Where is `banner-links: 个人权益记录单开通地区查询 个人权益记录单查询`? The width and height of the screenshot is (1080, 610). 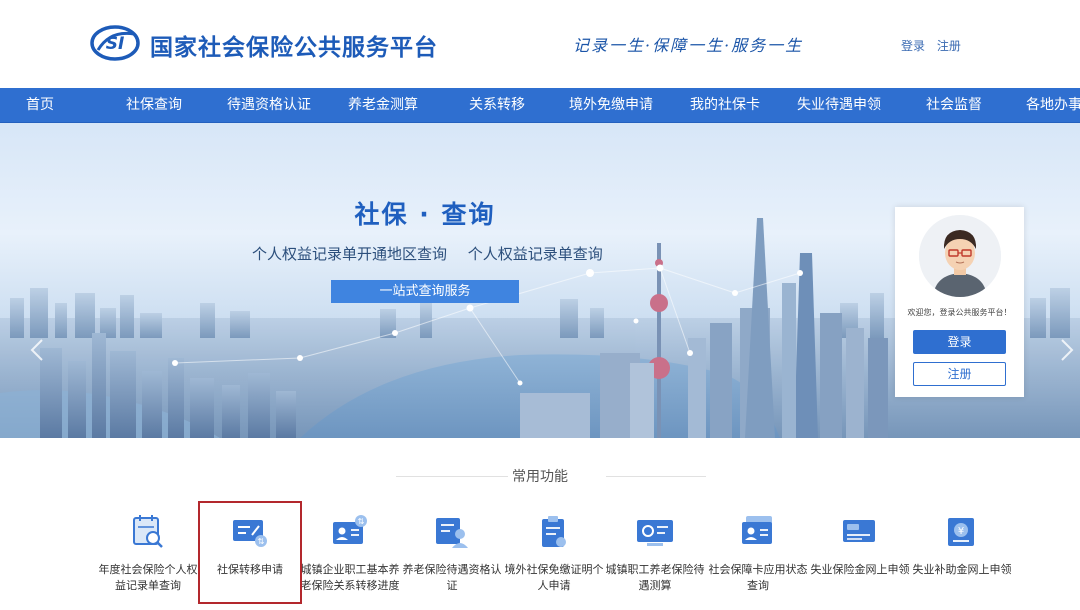 banner-links: 个人权益记录单开通地区查询 个人权益记录单查询 is located at coordinates (435, 253).